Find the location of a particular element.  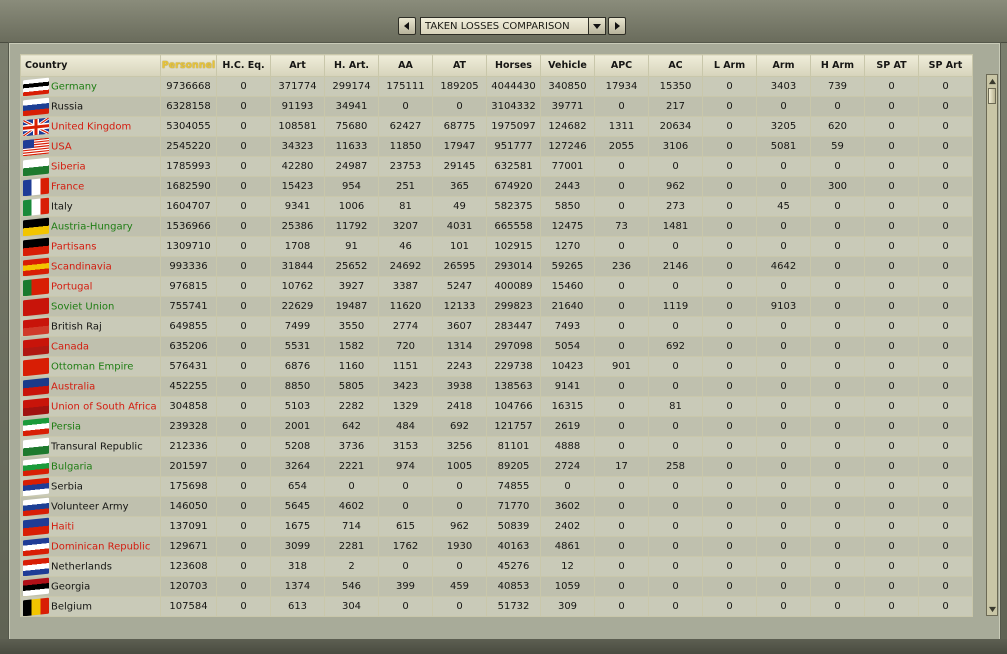

value-cell: 137091 is located at coordinates (188, 526).